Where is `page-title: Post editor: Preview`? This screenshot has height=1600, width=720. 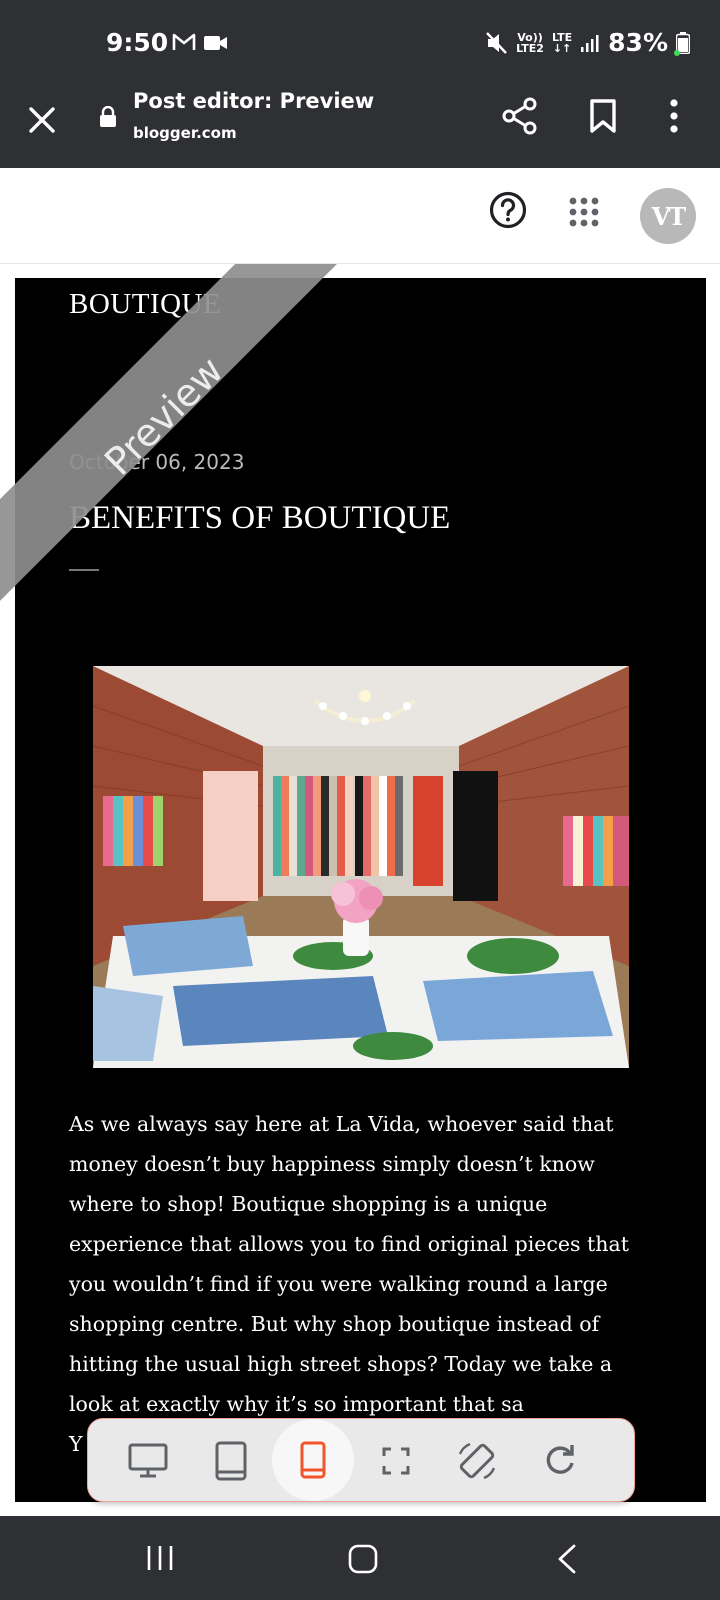
page-title: Post editor: Preview is located at coordinates (254, 101).